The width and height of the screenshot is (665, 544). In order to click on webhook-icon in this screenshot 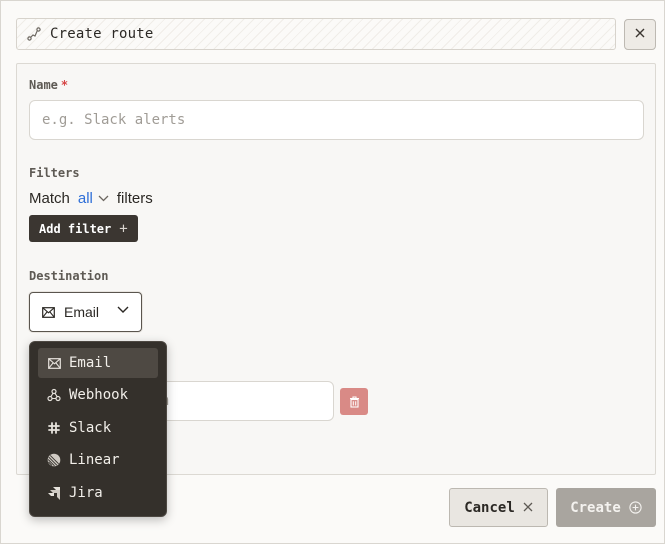, I will do `click(54, 395)`.